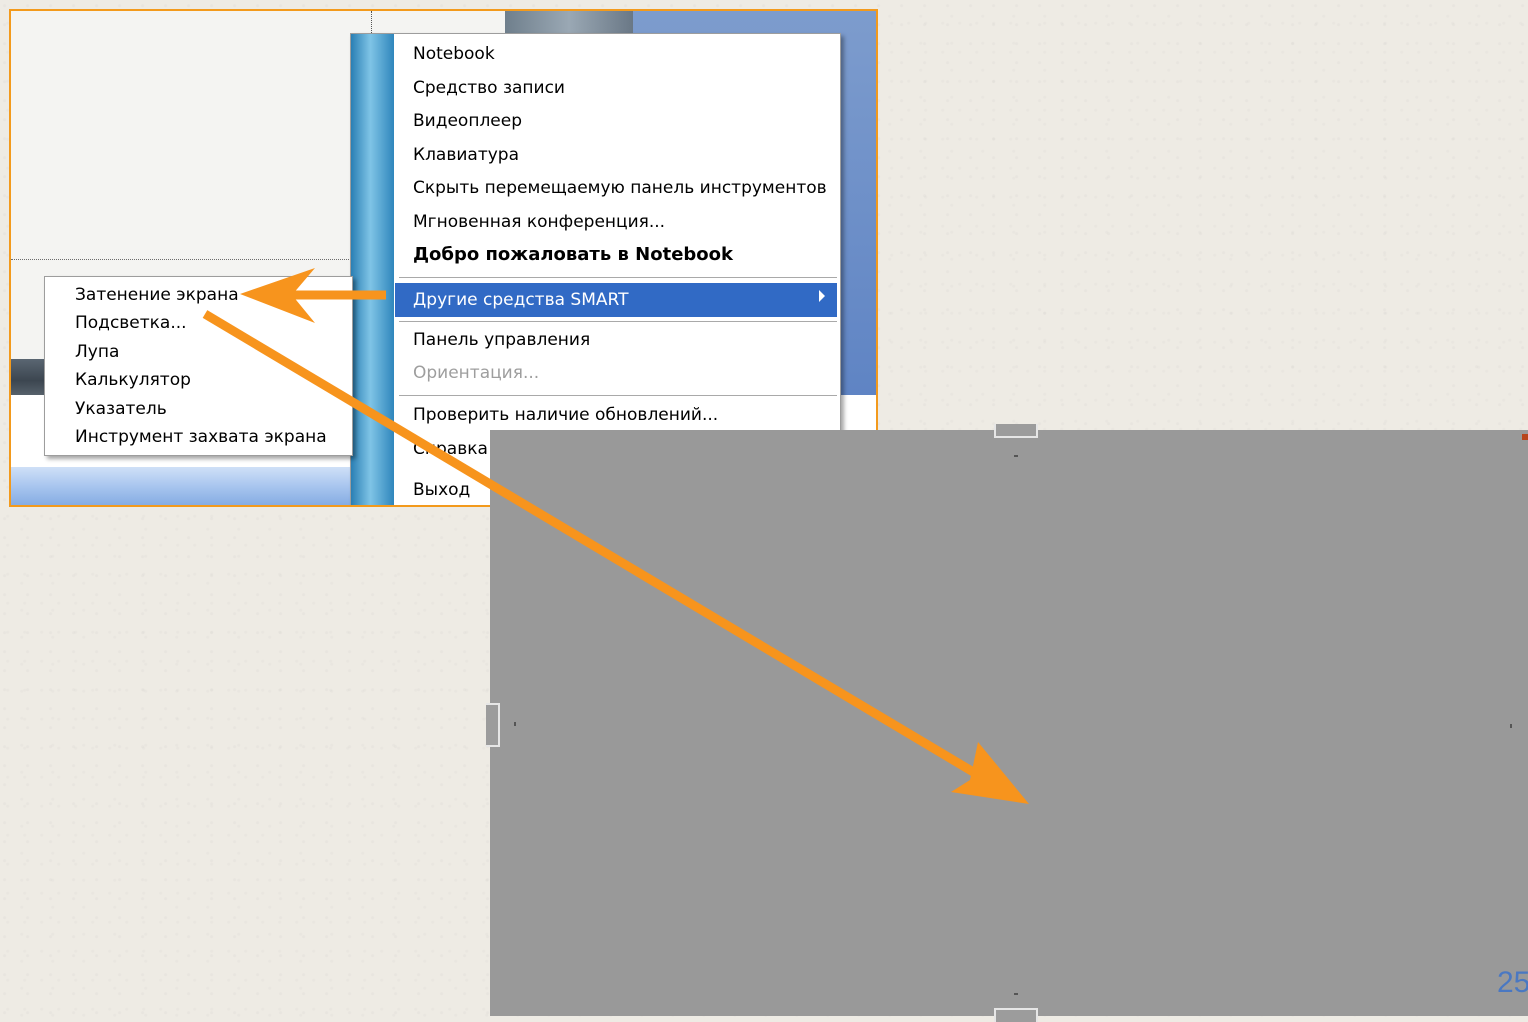 The image size is (1528, 1022). I want to click on menu-item-hide-floating-toolbar: Скрыть перемещаемую панель инструментов, so click(620, 188).